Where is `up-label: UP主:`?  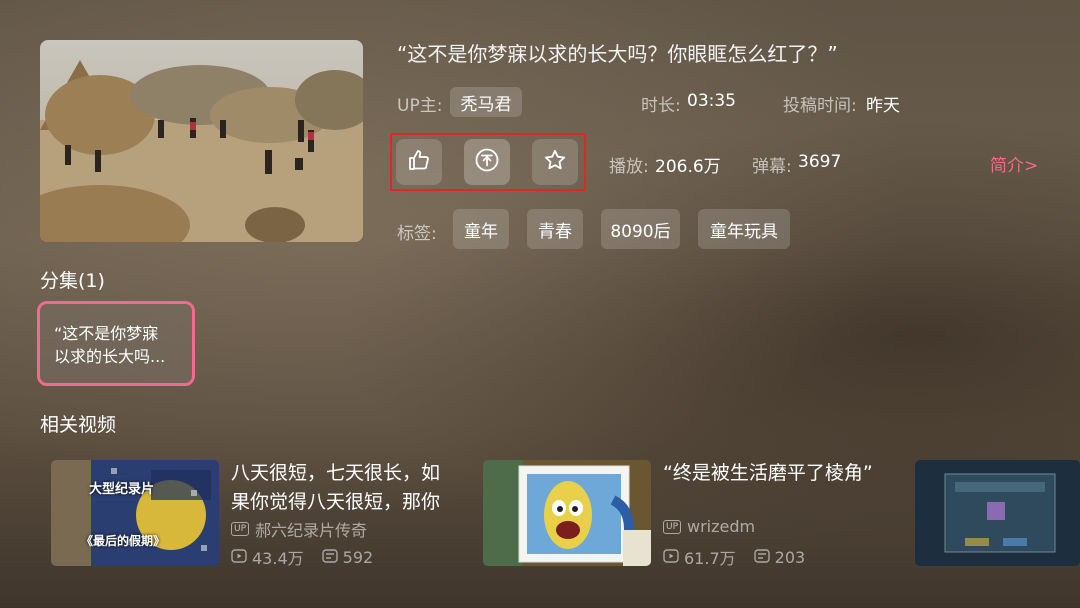 up-label: UP主: is located at coordinates (420, 106).